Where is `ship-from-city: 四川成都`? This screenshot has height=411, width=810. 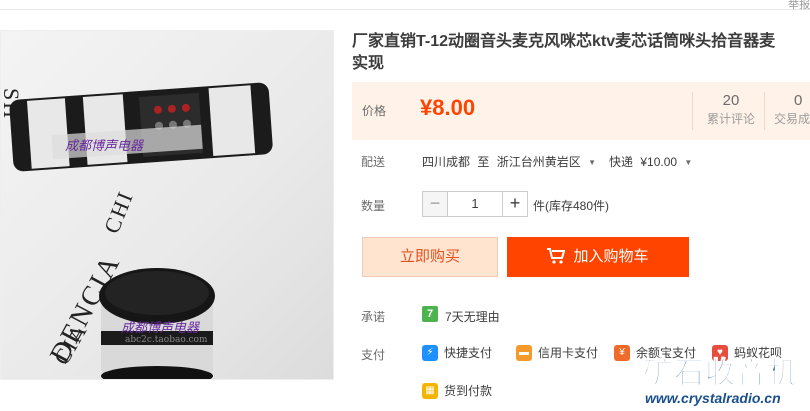 ship-from-city: 四川成都 is located at coordinates (446, 162).